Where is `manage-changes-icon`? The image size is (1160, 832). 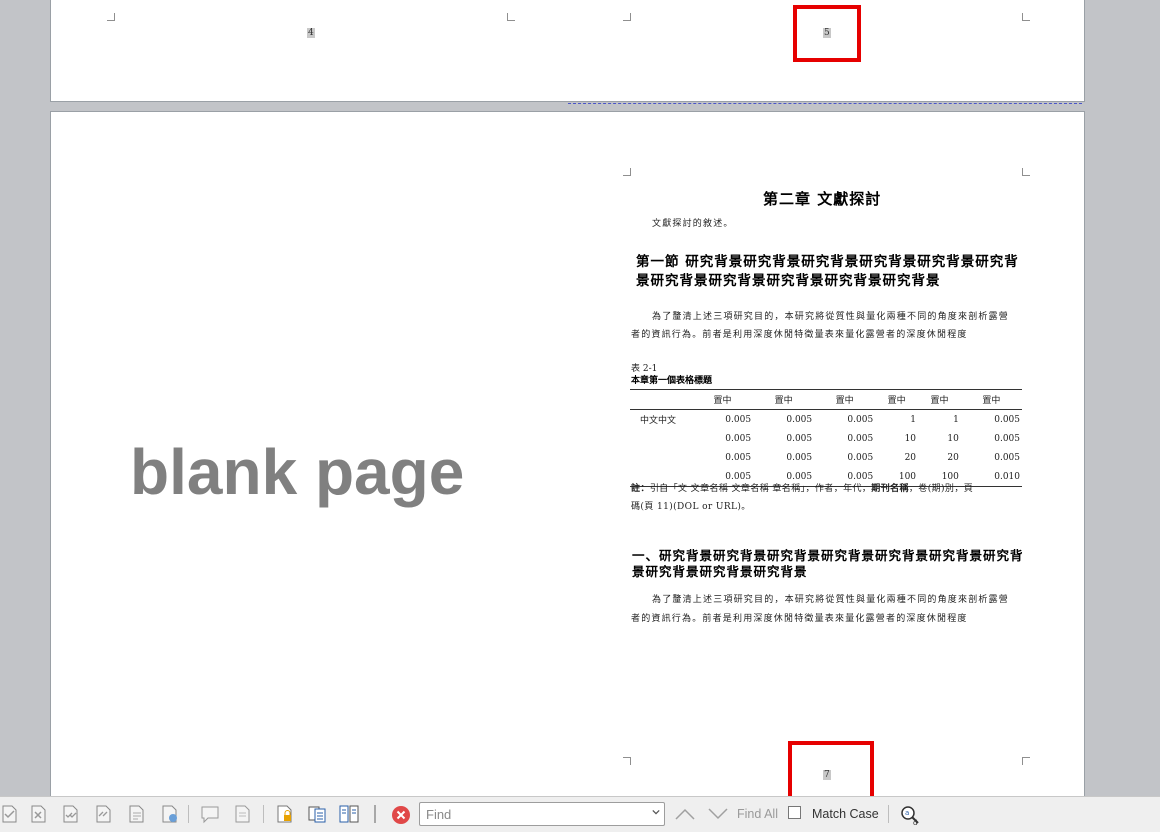
manage-changes-icon is located at coordinates (170, 814).